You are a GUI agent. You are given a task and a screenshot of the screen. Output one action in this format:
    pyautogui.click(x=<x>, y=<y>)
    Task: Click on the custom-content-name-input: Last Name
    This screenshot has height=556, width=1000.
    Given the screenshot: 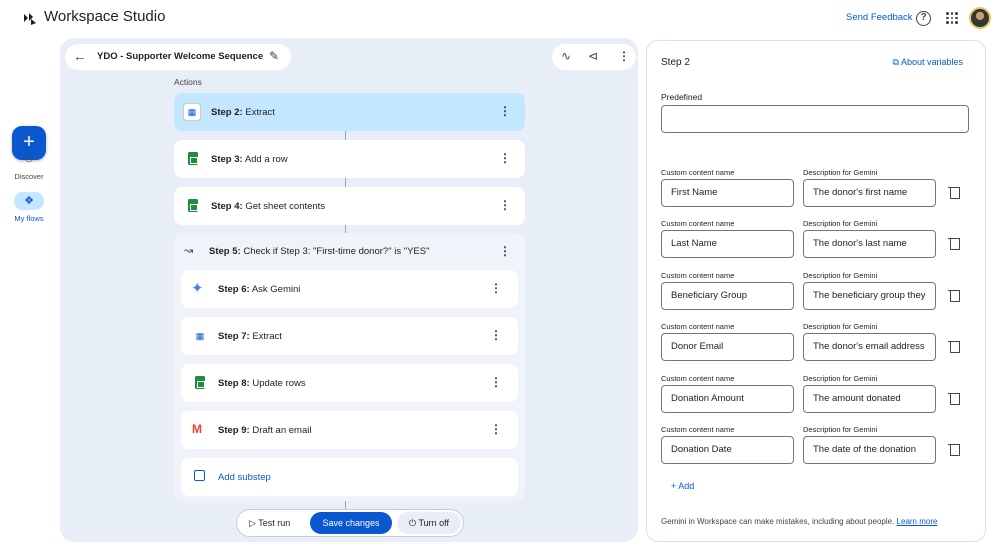 What is the action you would take?
    pyautogui.click(x=727, y=244)
    